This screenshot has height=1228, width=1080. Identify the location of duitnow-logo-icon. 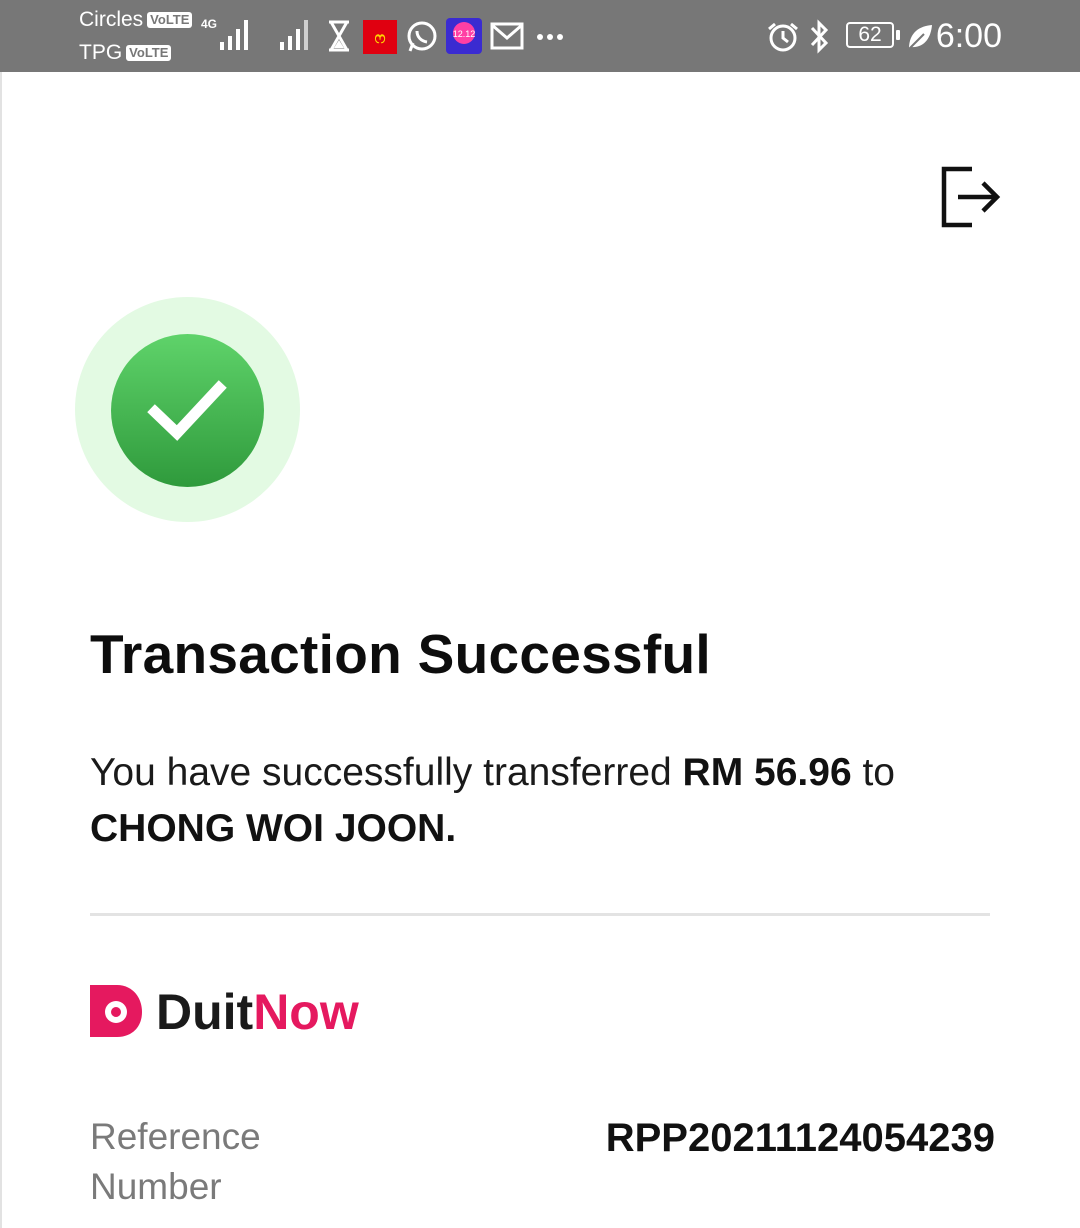
(116, 1011).